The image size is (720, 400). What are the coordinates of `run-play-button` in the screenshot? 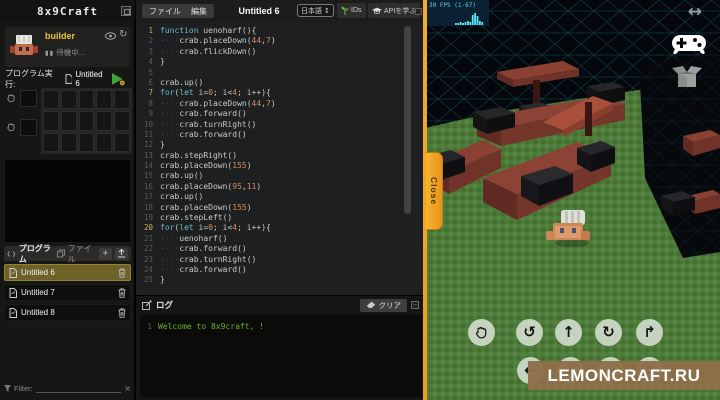 It's located at (118, 79).